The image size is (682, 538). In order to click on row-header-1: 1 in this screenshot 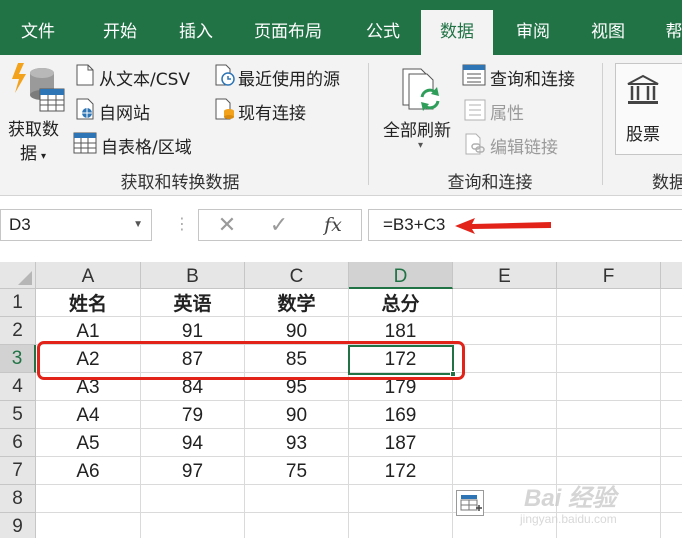, I will do `click(18, 303)`.